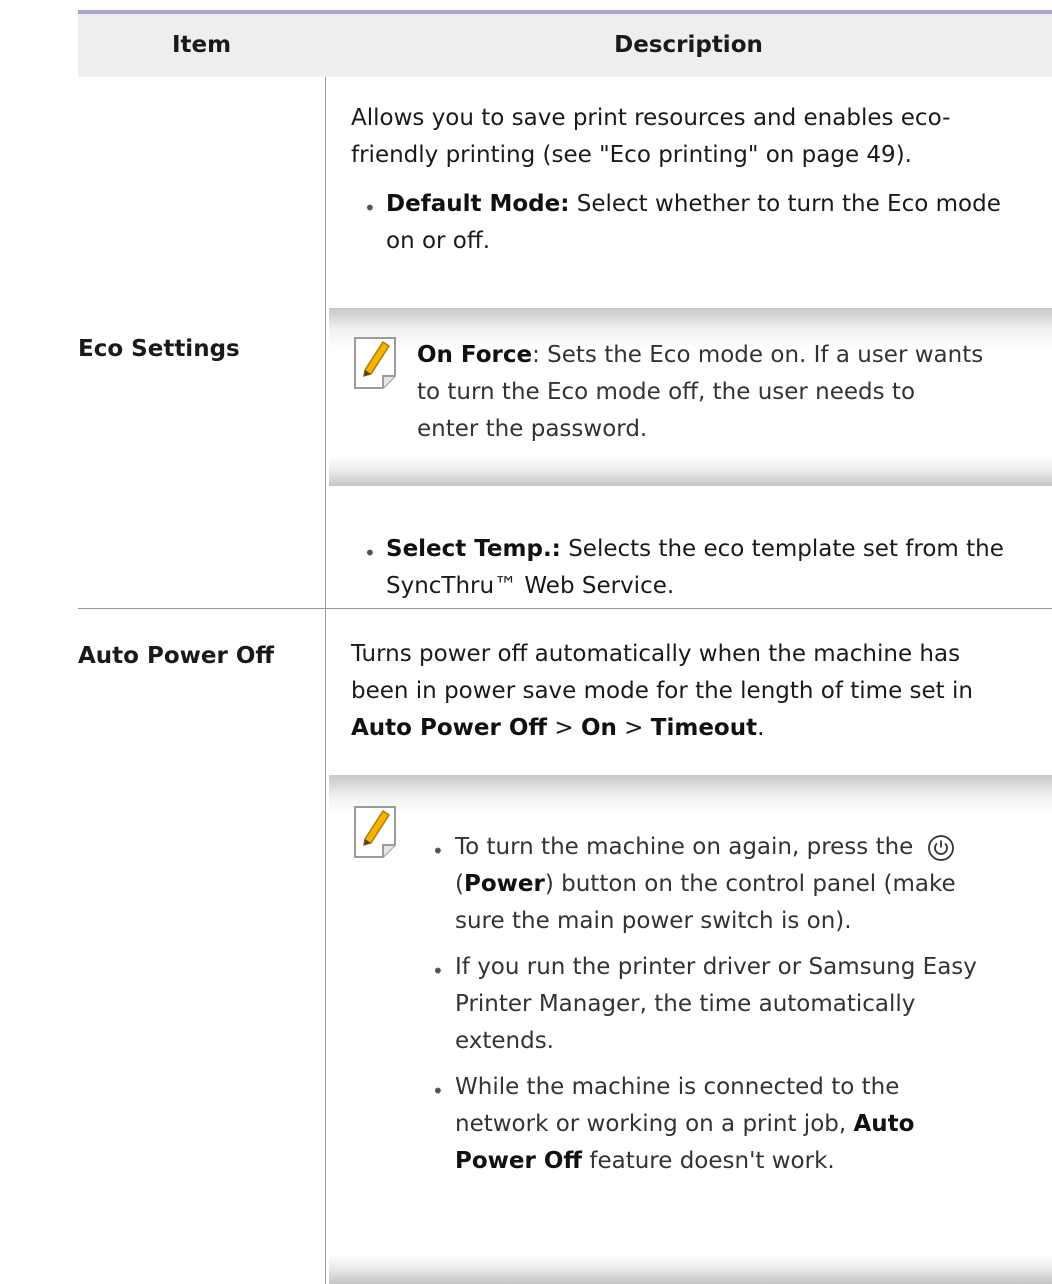  Describe the element at coordinates (708, 1161) in the screenshot. I see `network-note-text: feature doesn't work.` at that location.